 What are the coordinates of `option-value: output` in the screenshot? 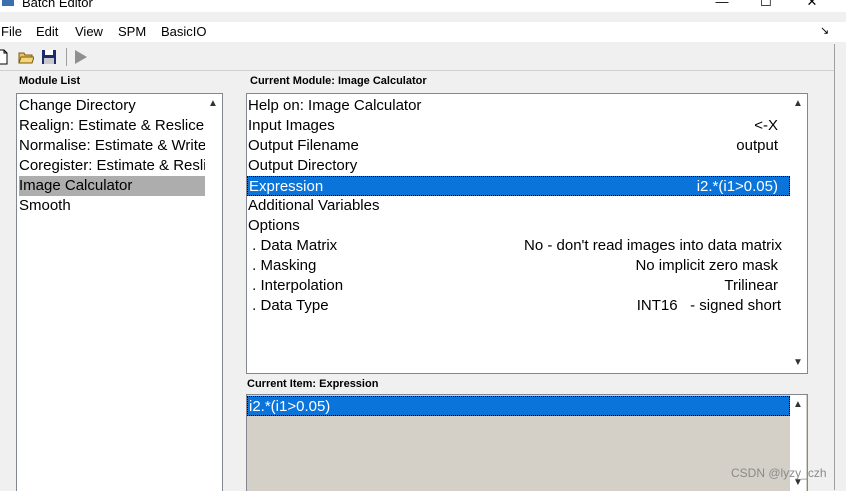 It's located at (757, 145).